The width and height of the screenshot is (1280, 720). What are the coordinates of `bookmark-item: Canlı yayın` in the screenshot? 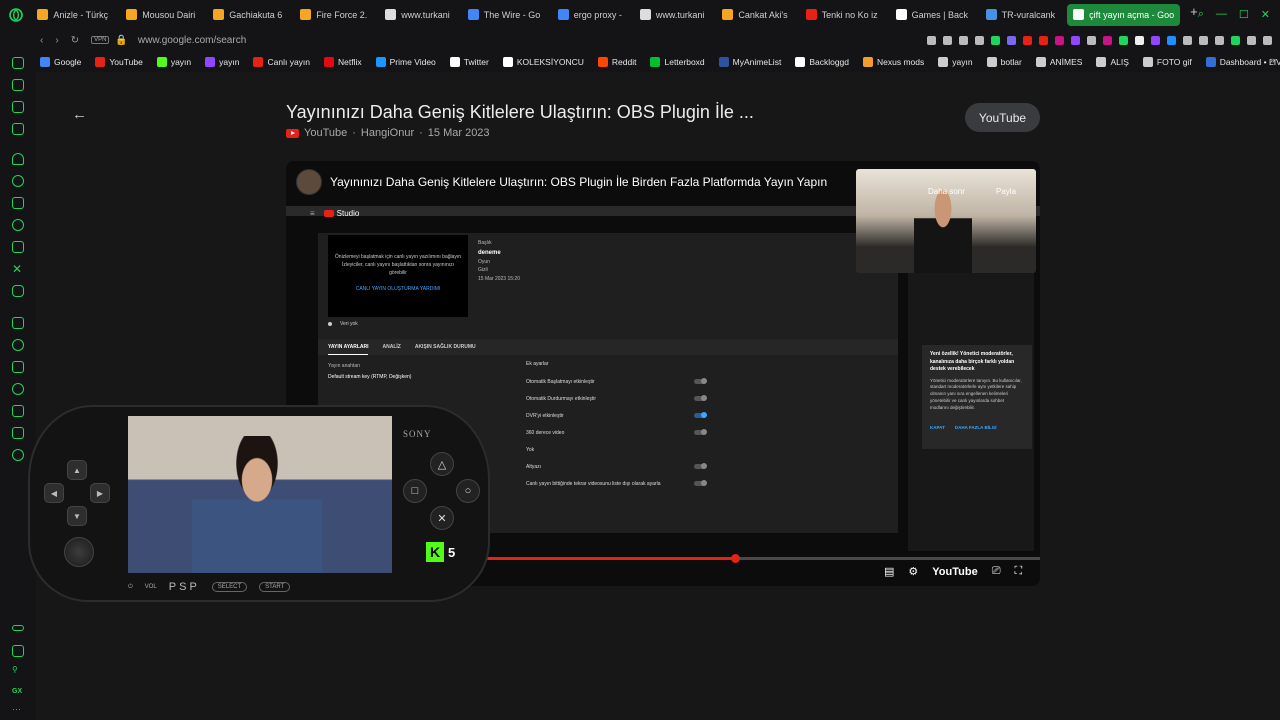 It's located at (281, 61).